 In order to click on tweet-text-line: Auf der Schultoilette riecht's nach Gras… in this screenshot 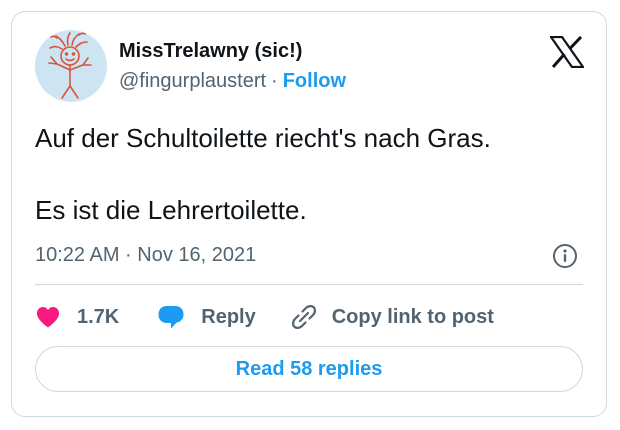, I will do `click(263, 138)`.